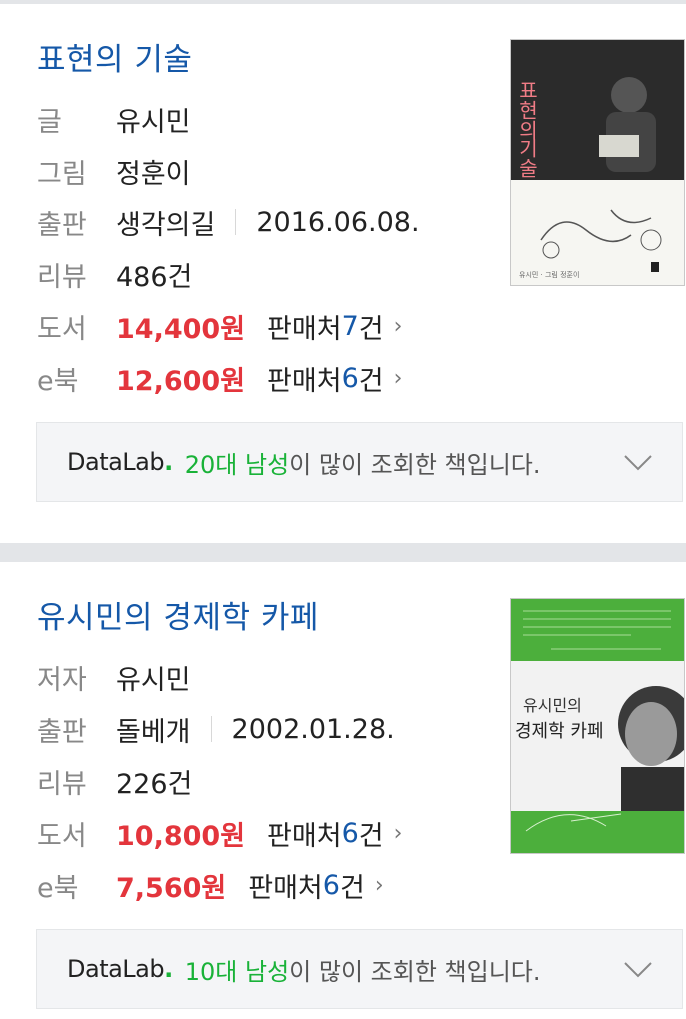  Describe the element at coordinates (228, 222) in the screenshot. I see `publisher-row: 출판 생각의길 2016.06.08.` at that location.